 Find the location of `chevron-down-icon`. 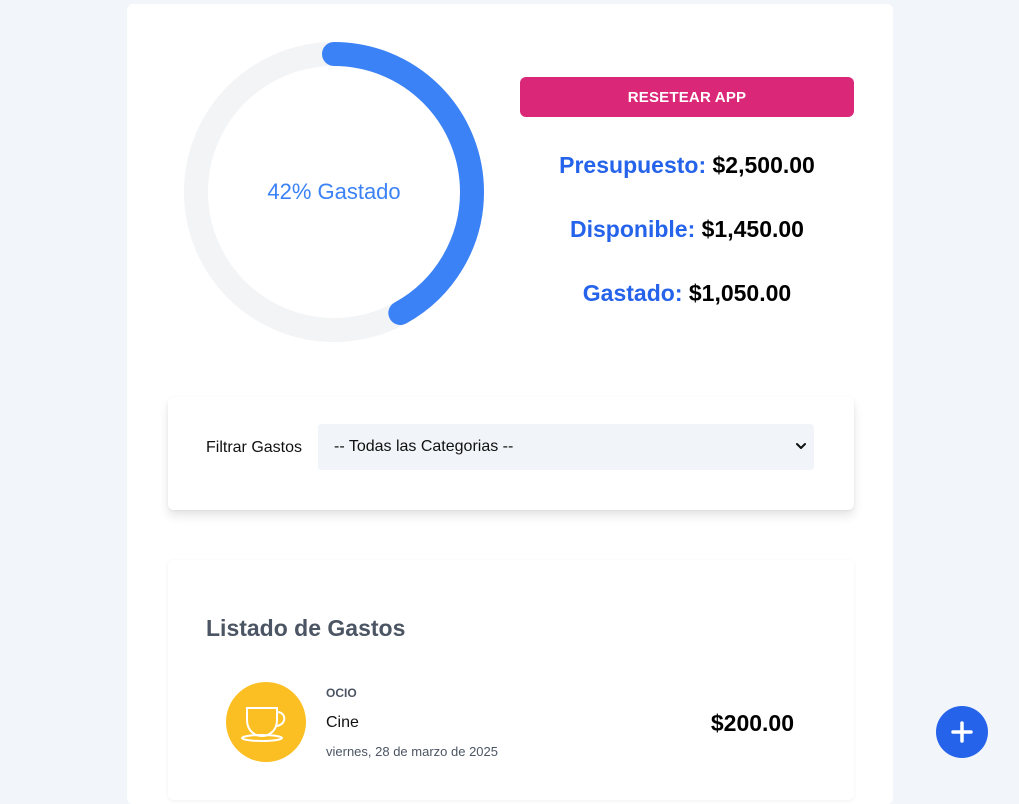

chevron-down-icon is located at coordinates (801, 446).